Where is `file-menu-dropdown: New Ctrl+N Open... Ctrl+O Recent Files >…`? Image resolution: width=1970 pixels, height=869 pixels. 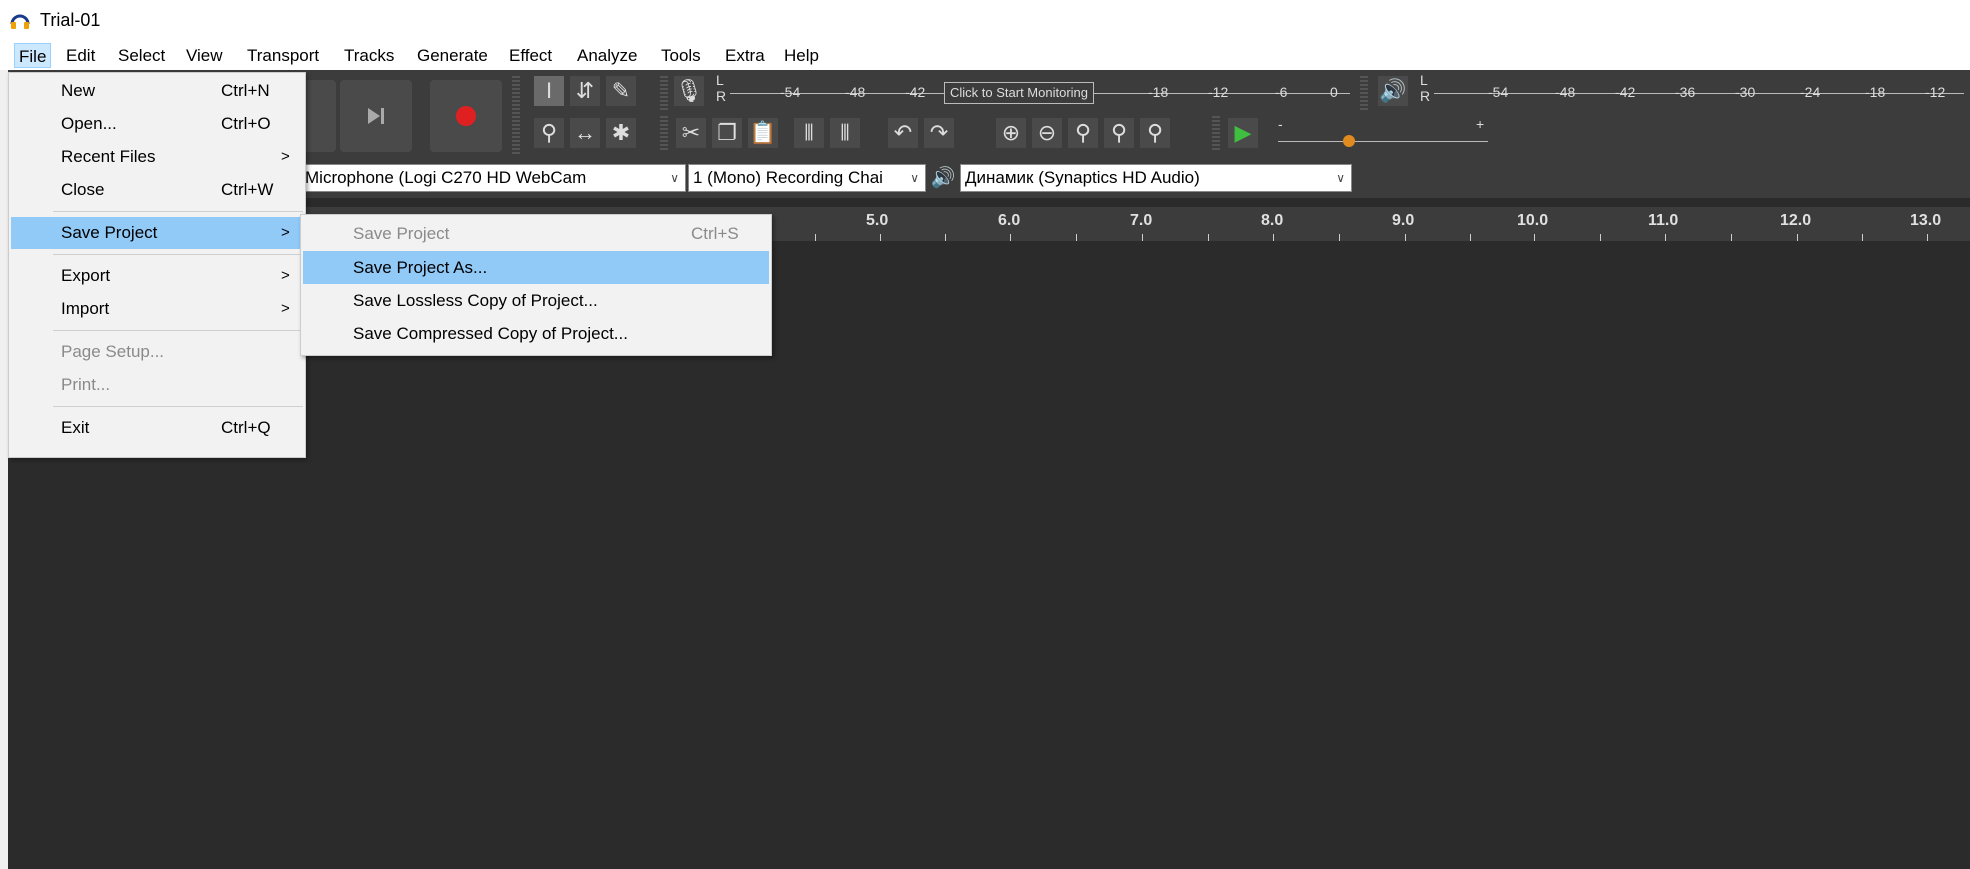 file-menu-dropdown: New Ctrl+N Open... Ctrl+O Recent Files >… is located at coordinates (157, 265).